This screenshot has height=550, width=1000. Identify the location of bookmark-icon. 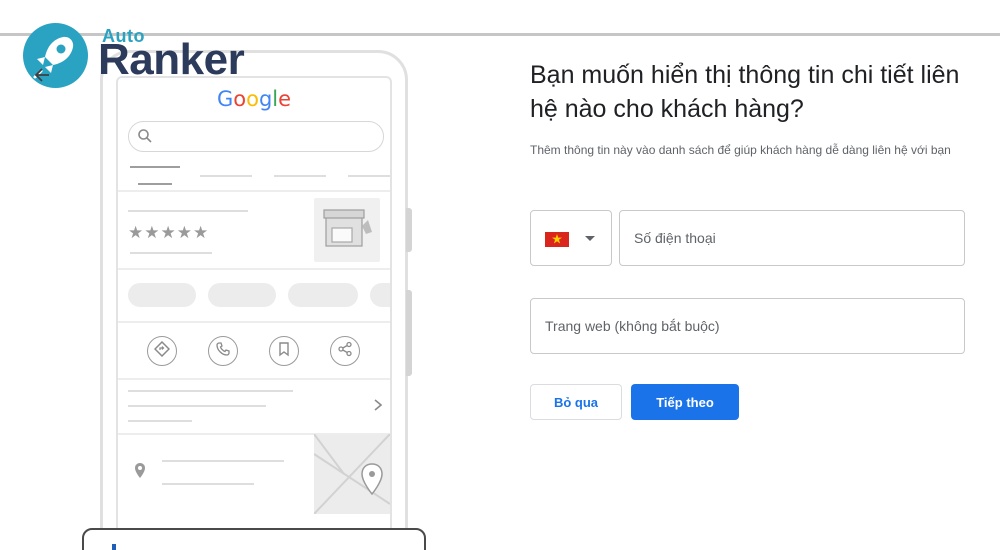
(284, 351).